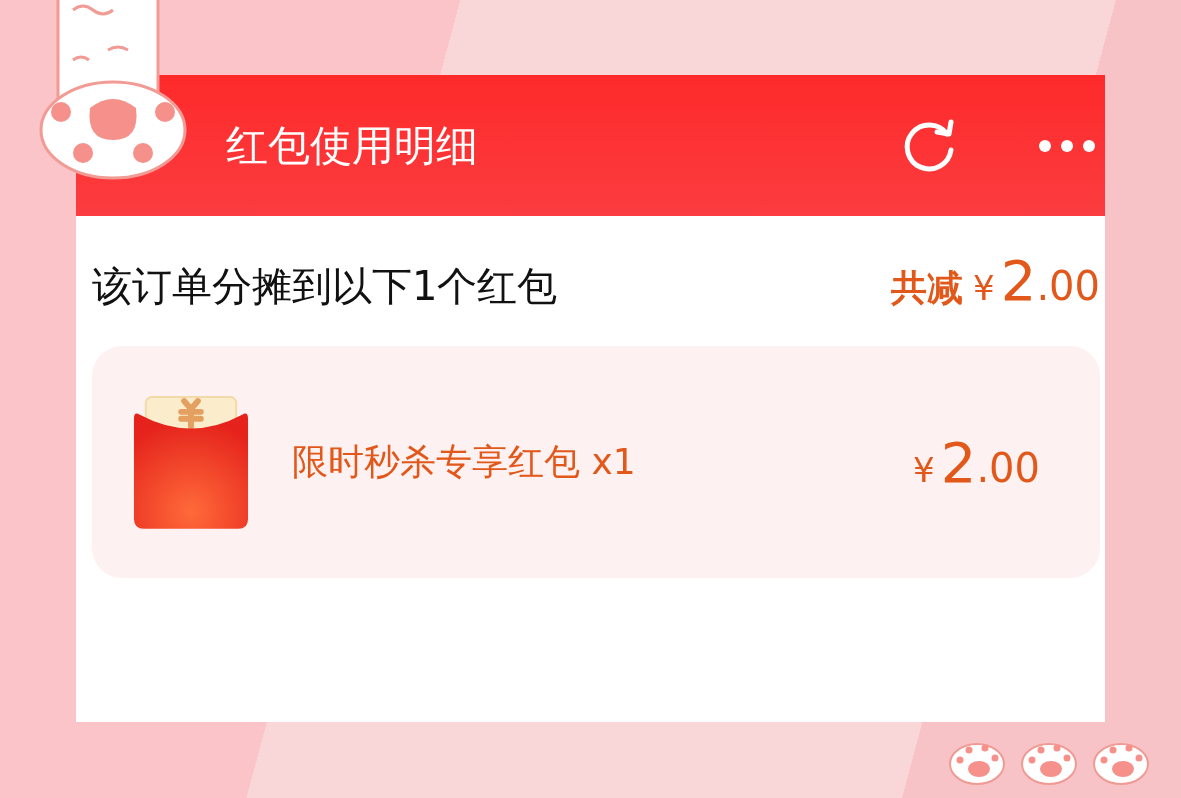 This screenshot has width=1181, height=798. What do you see at coordinates (1067, 145) in the screenshot?
I see `more-icon` at bounding box center [1067, 145].